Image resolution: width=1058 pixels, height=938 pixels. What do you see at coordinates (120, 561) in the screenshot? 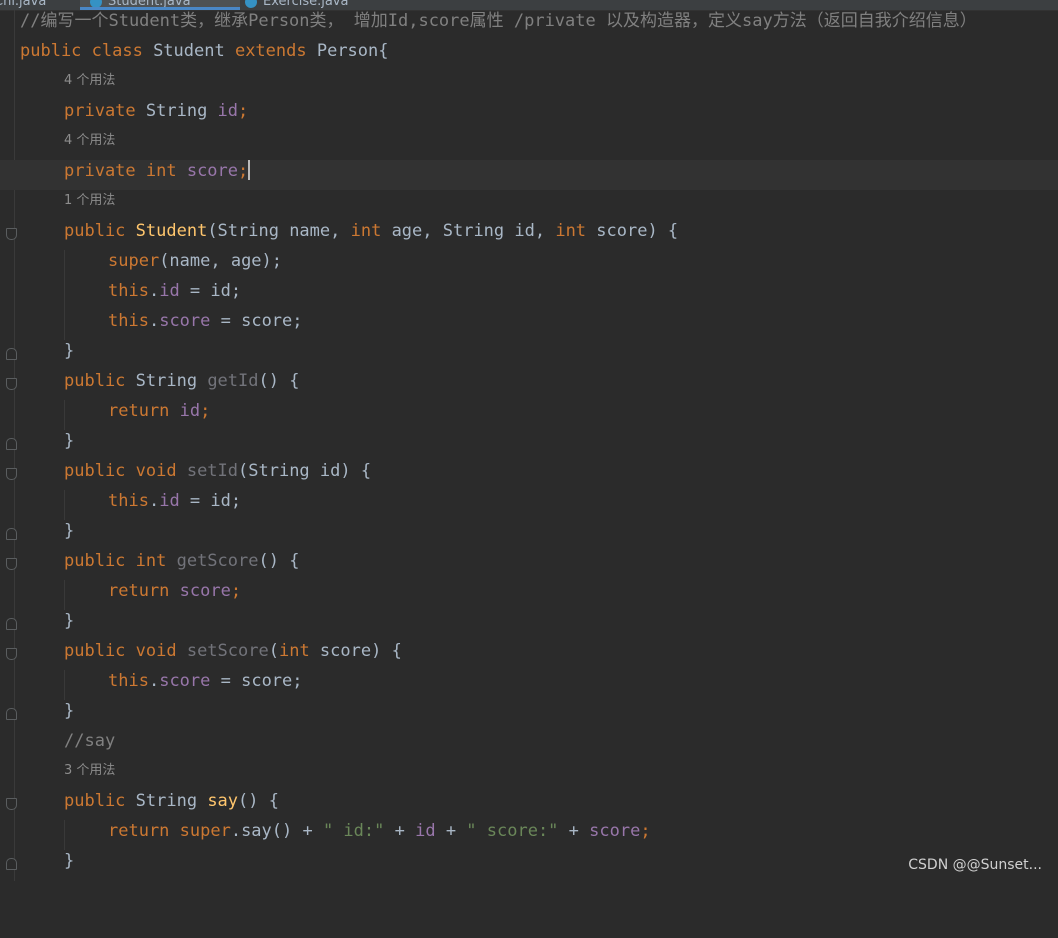
I see `keyword: public int` at bounding box center [120, 561].